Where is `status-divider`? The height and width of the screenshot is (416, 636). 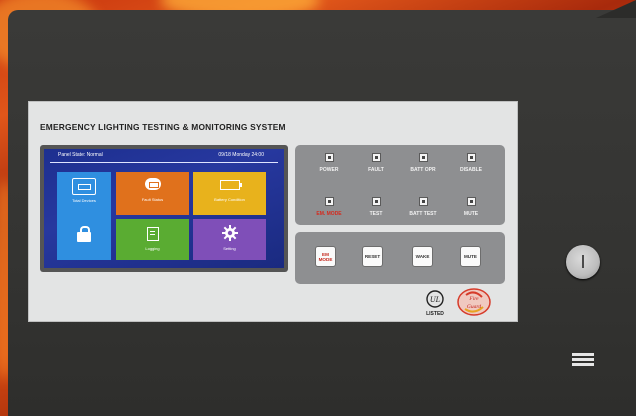
status-divider is located at coordinates (164, 162).